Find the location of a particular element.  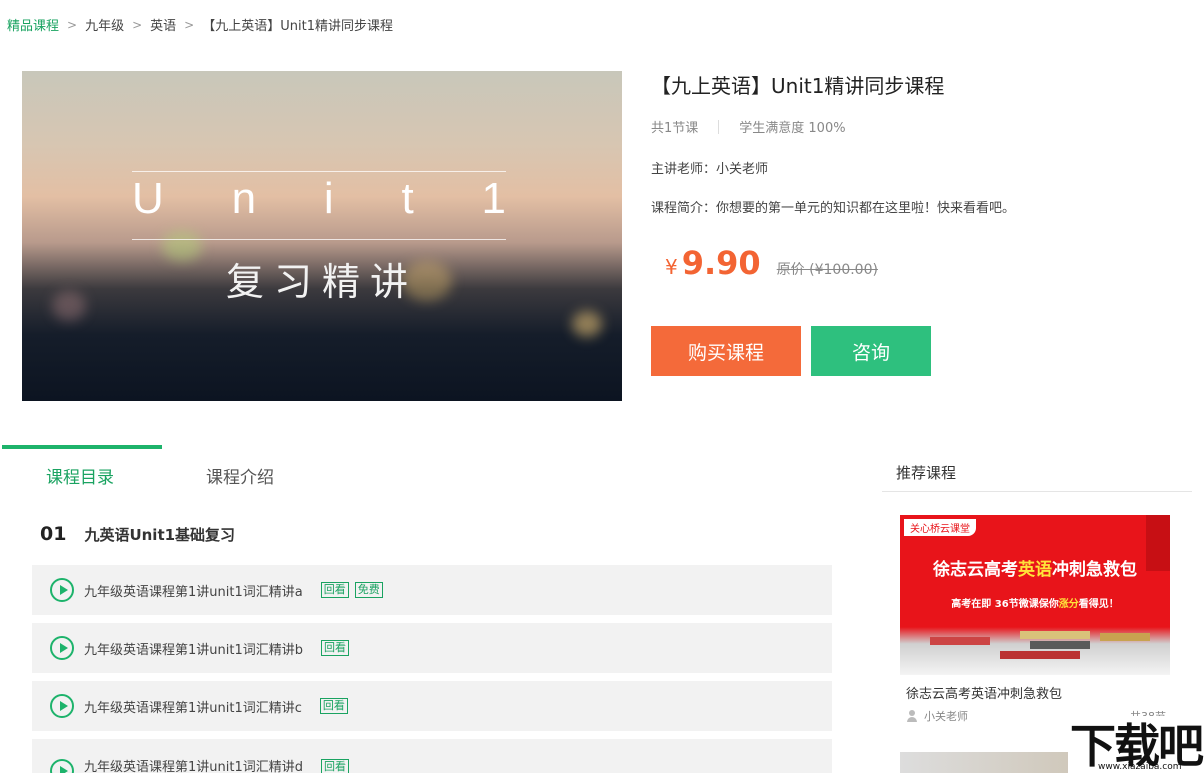

cover-letter: 1 is located at coordinates (493, 198).